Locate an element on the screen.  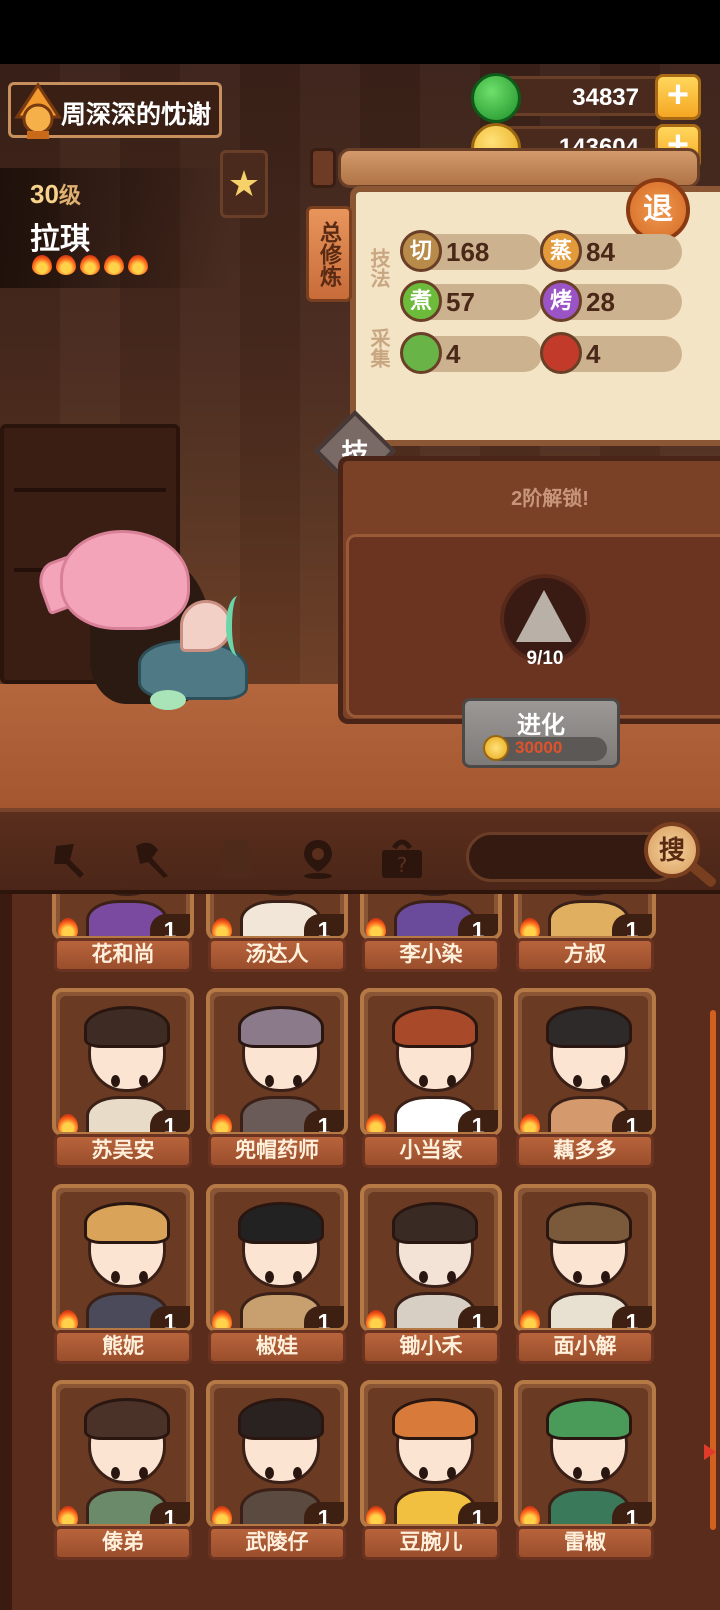
rock-highlight is located at coordinates (168, 700).